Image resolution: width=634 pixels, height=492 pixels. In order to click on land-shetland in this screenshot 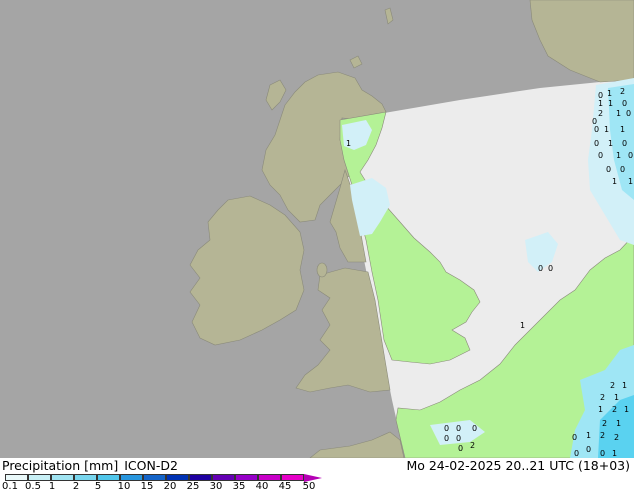, I will do `click(389, 16)`.